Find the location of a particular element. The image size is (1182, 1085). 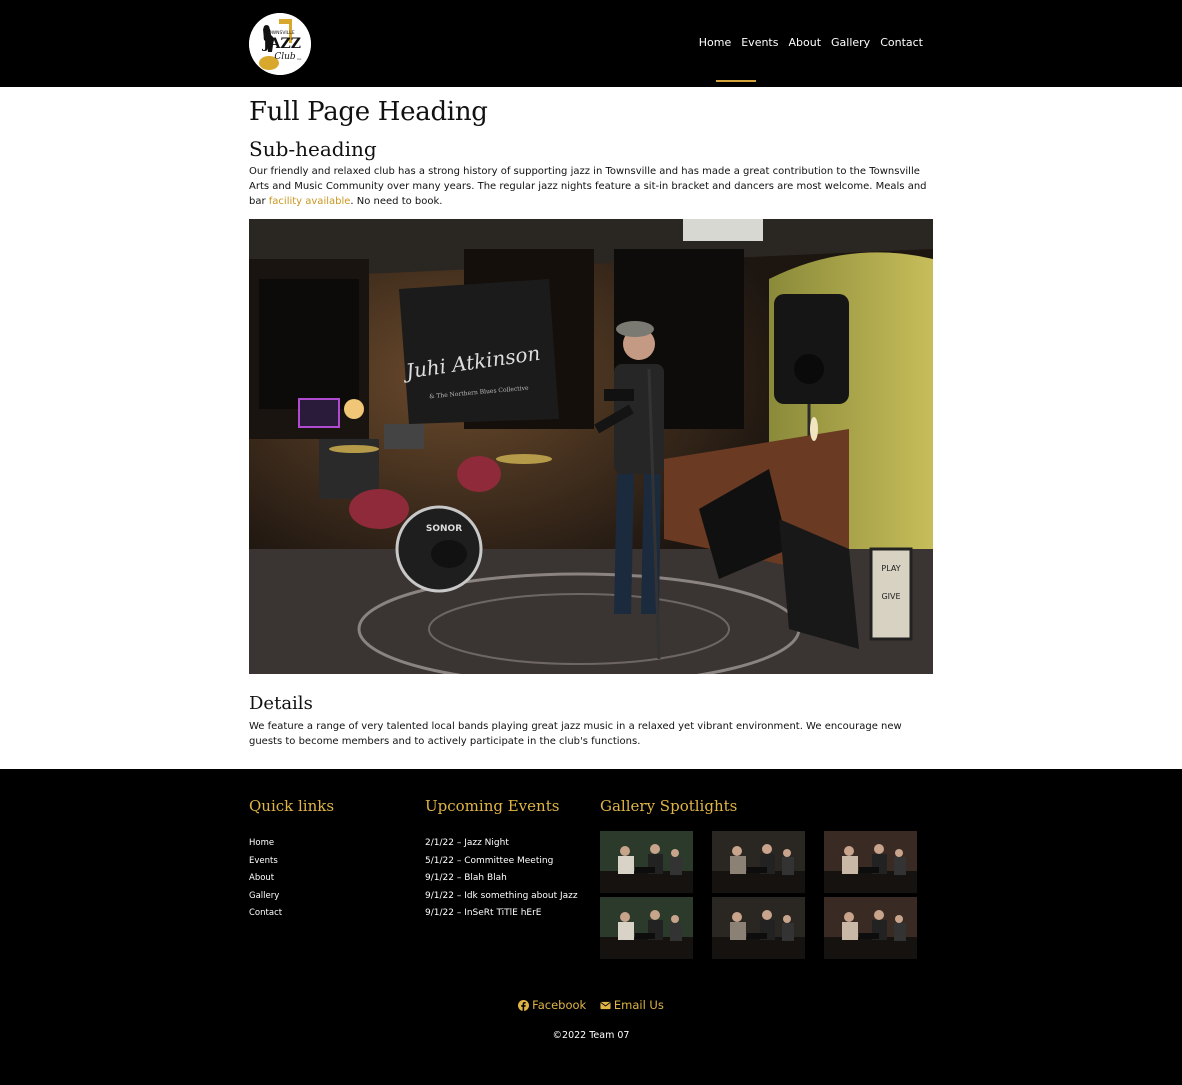

facebook-link: Facebook is located at coordinates (552, 1005).